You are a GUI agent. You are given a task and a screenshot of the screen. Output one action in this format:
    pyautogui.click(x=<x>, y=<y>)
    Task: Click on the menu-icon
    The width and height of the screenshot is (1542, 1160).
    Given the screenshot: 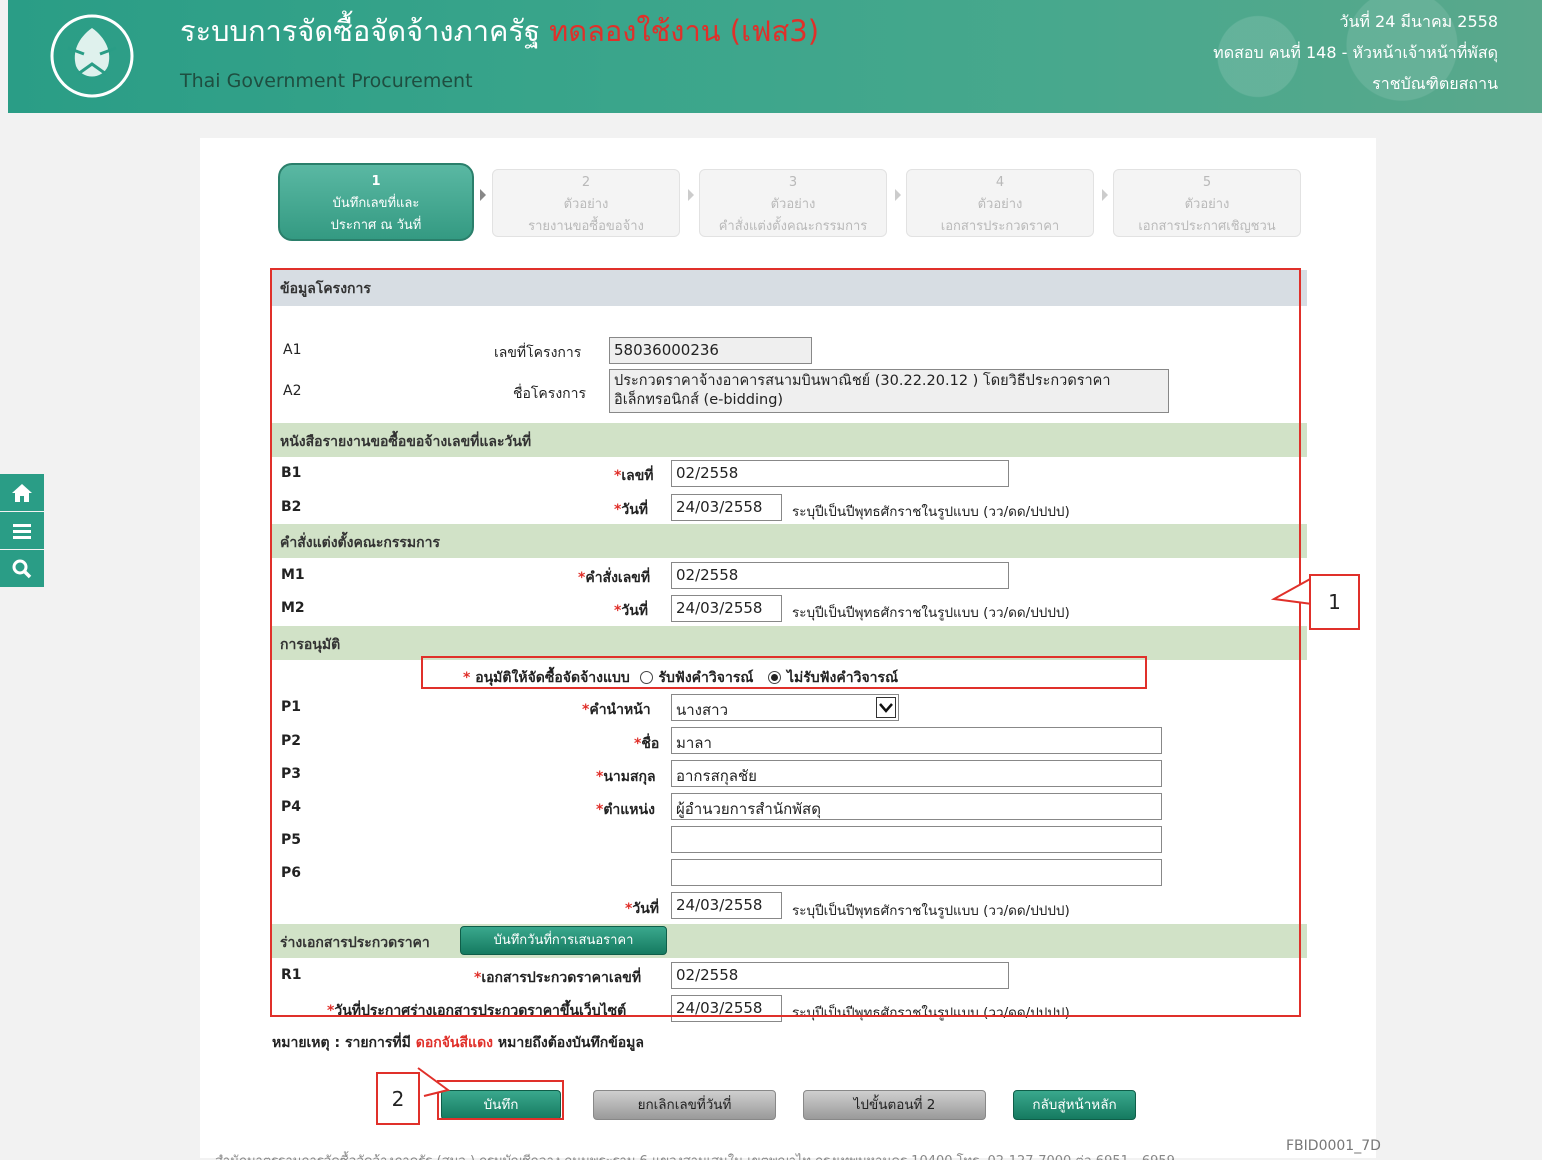 What is the action you would take?
    pyautogui.click(x=22, y=530)
    